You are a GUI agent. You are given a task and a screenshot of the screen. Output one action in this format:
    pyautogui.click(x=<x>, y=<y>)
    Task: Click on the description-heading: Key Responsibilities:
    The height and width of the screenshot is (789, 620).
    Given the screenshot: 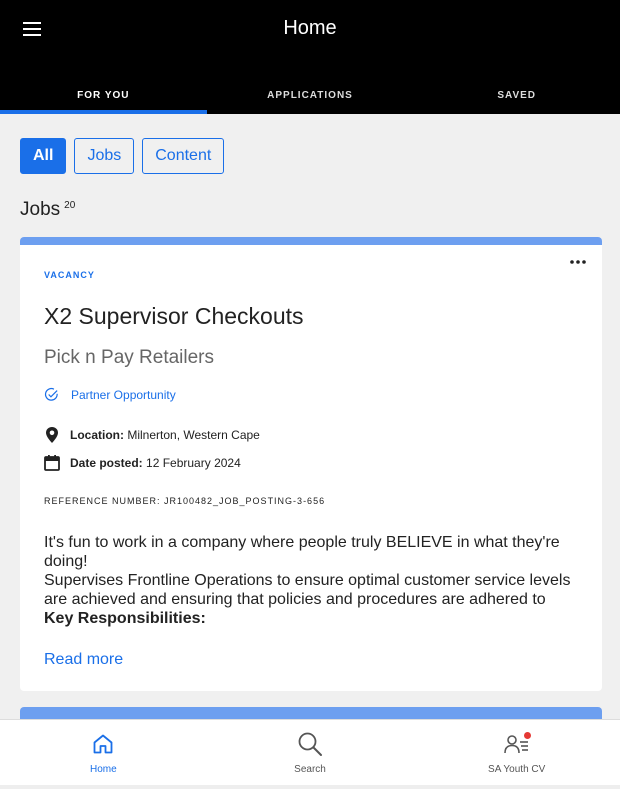 What is the action you would take?
    pyautogui.click(x=125, y=618)
    